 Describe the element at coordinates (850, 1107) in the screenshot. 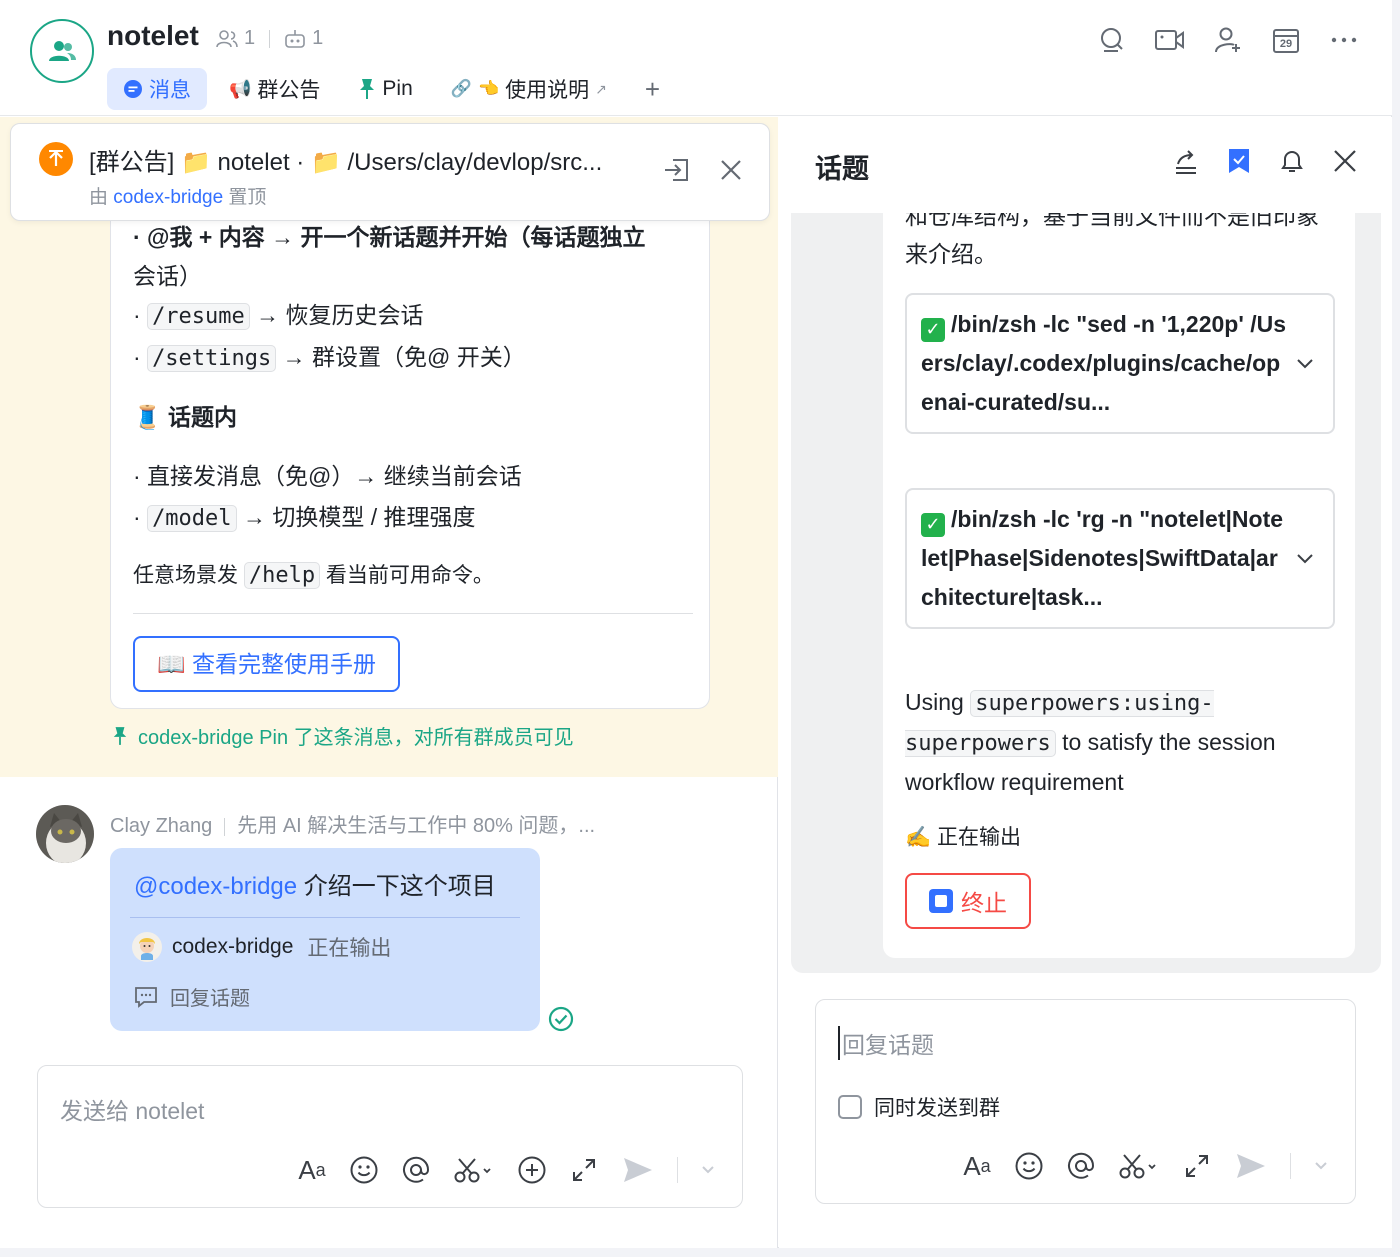

I see `checkbox` at that location.